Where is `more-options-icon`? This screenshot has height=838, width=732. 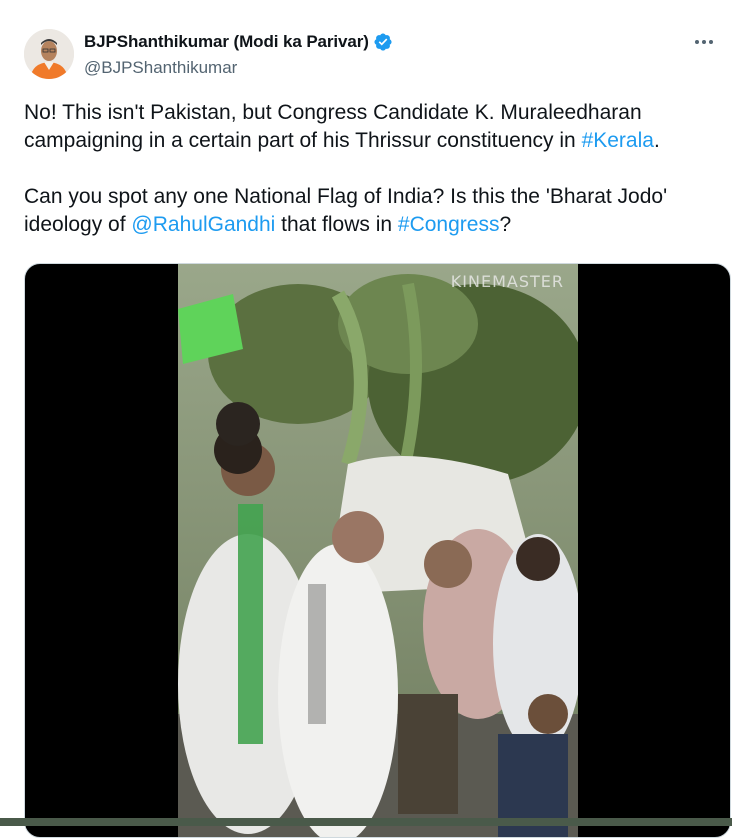
more-options-icon is located at coordinates (704, 42).